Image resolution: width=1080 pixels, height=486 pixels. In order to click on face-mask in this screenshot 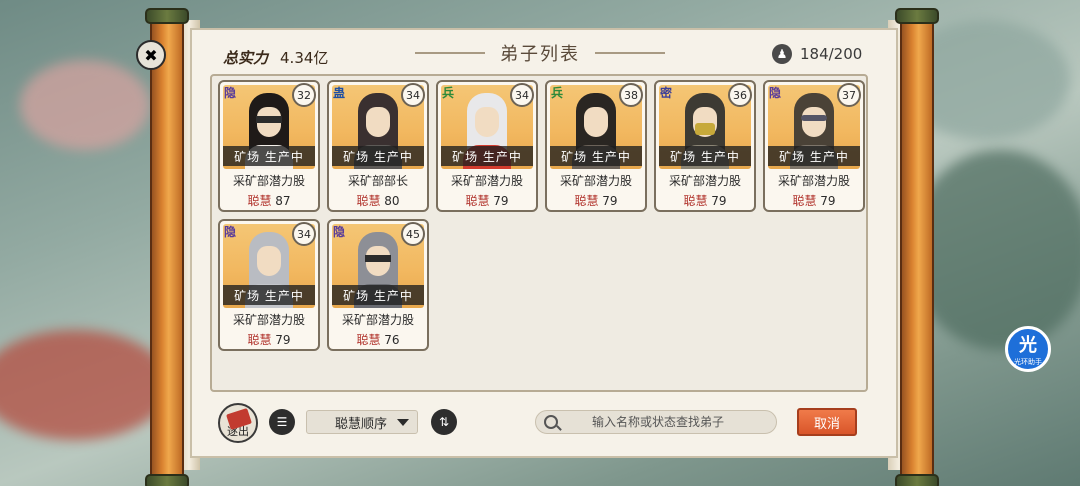, I will do `click(705, 129)`.